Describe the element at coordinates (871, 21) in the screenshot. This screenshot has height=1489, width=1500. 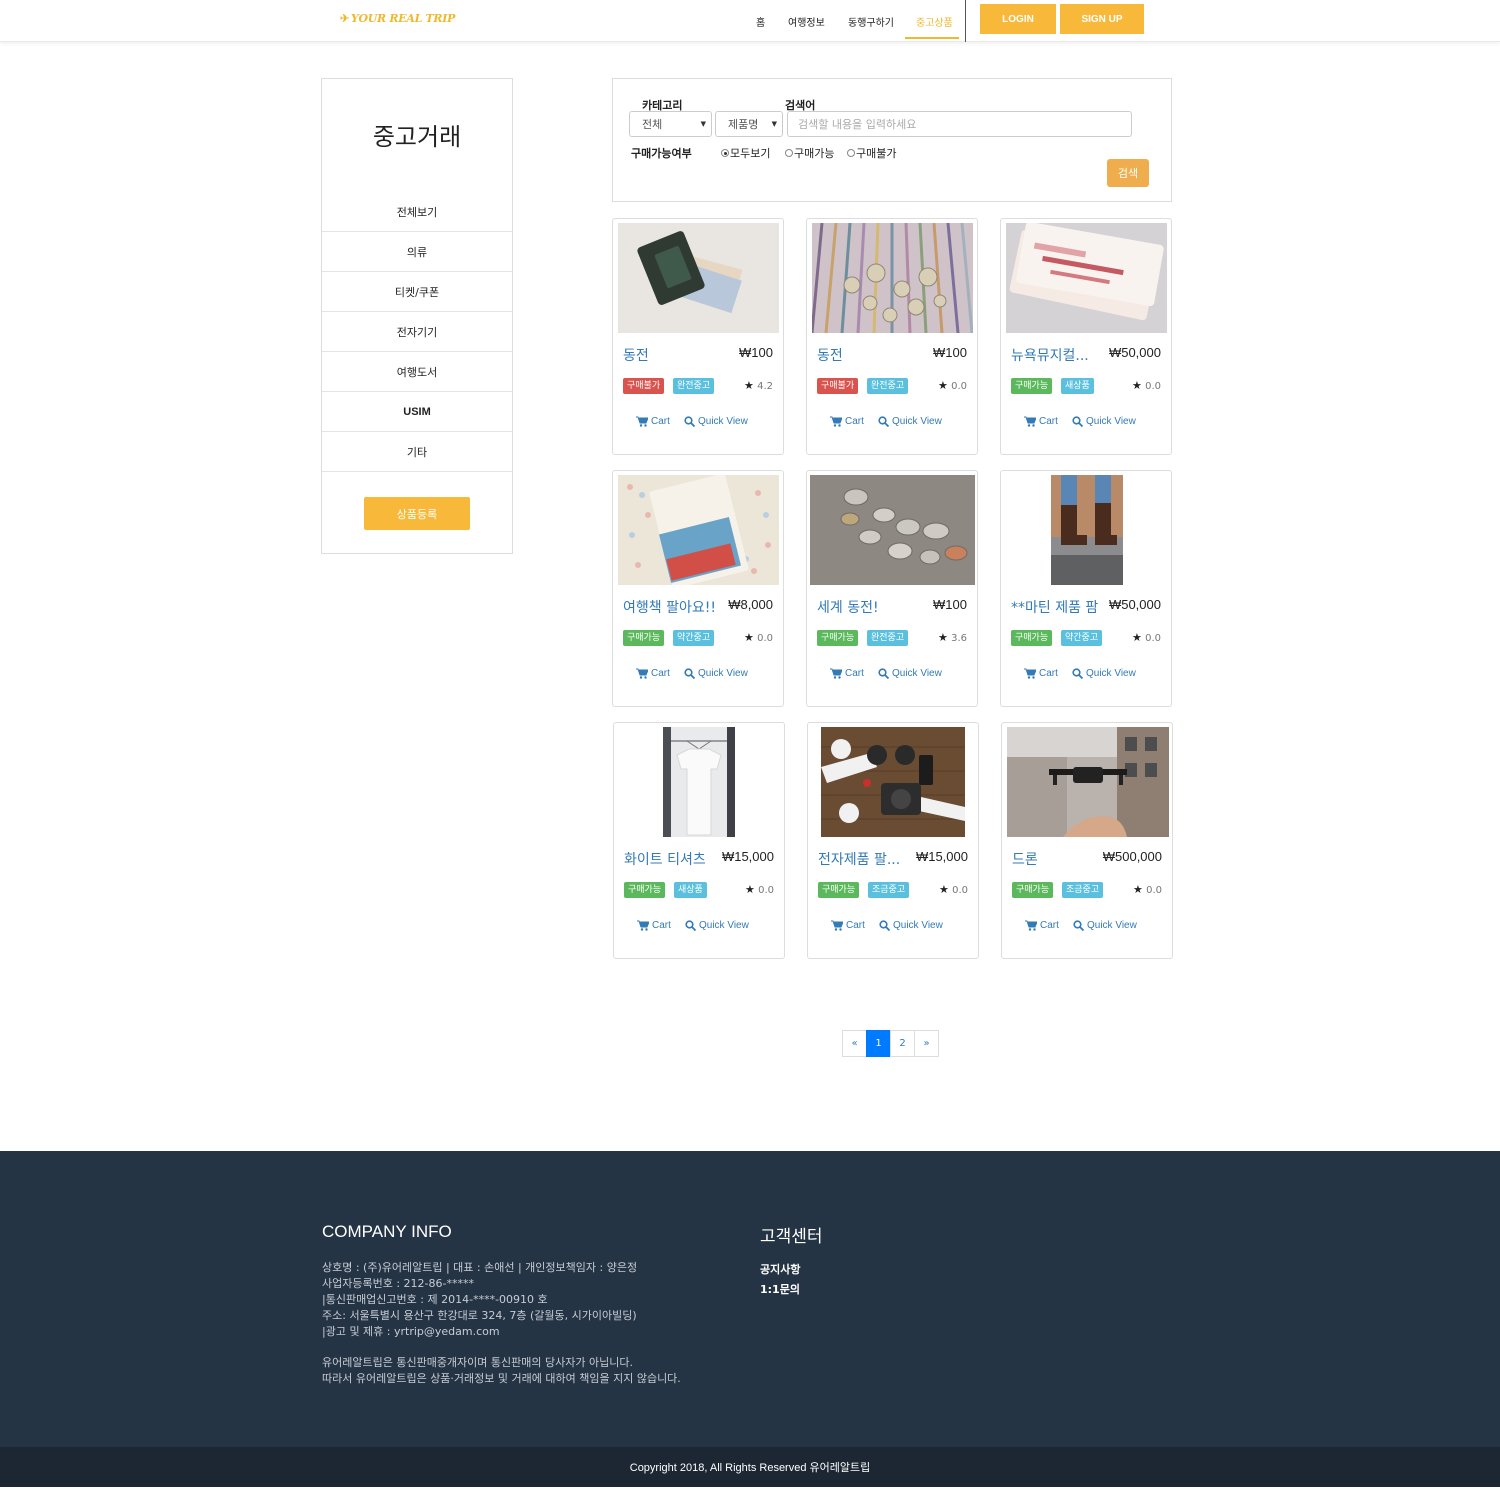
I see `nav-link-companion: 동행구하기` at that location.